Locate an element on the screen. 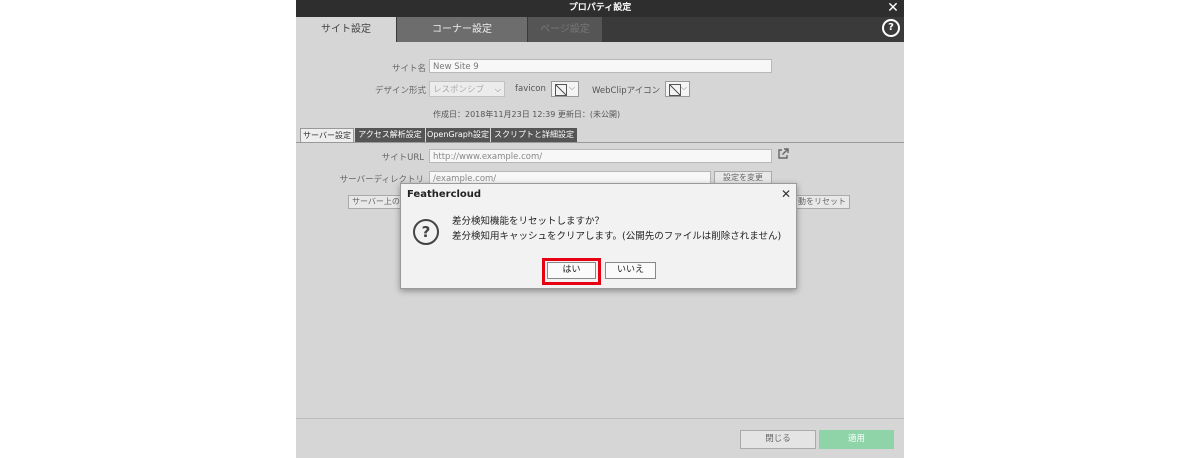  help-icon: ? is located at coordinates (891, 28).